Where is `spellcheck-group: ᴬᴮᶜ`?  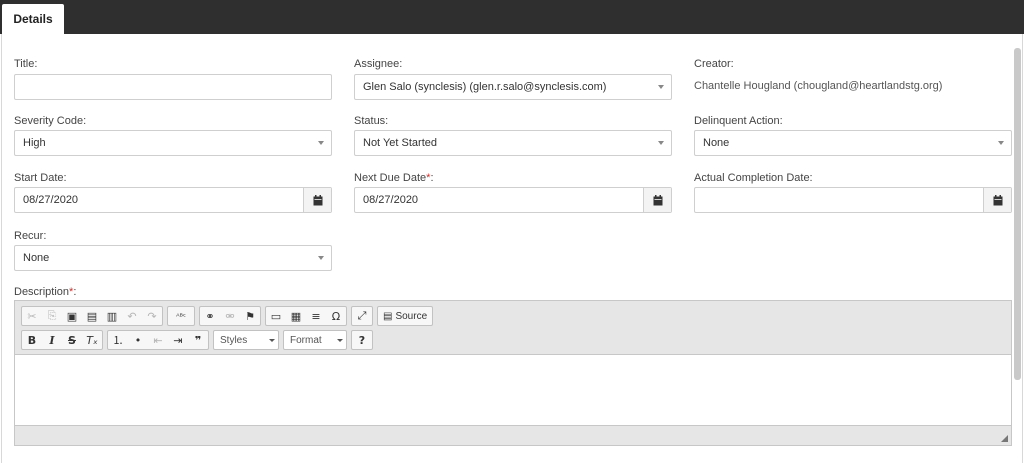
spellcheck-group: ᴬᴮᶜ is located at coordinates (181, 316).